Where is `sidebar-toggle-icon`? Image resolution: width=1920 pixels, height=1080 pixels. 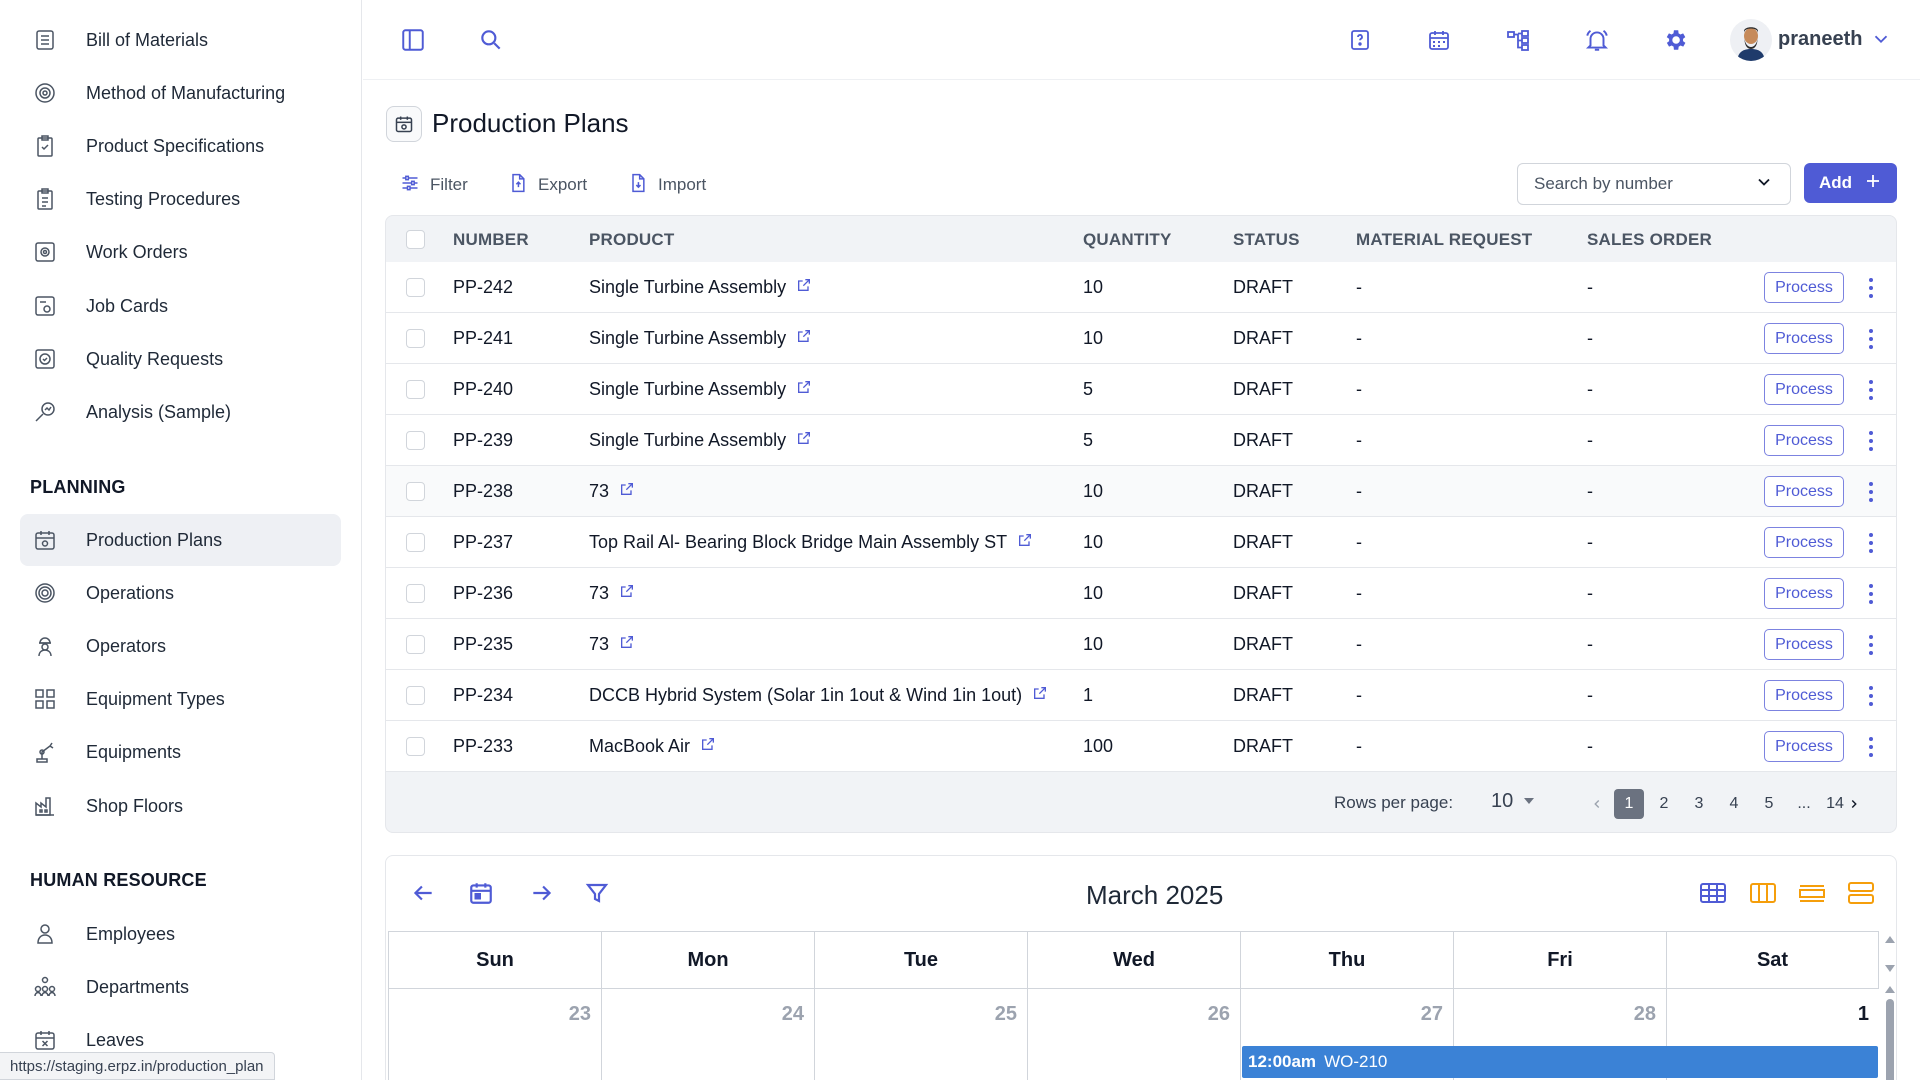 sidebar-toggle-icon is located at coordinates (413, 40).